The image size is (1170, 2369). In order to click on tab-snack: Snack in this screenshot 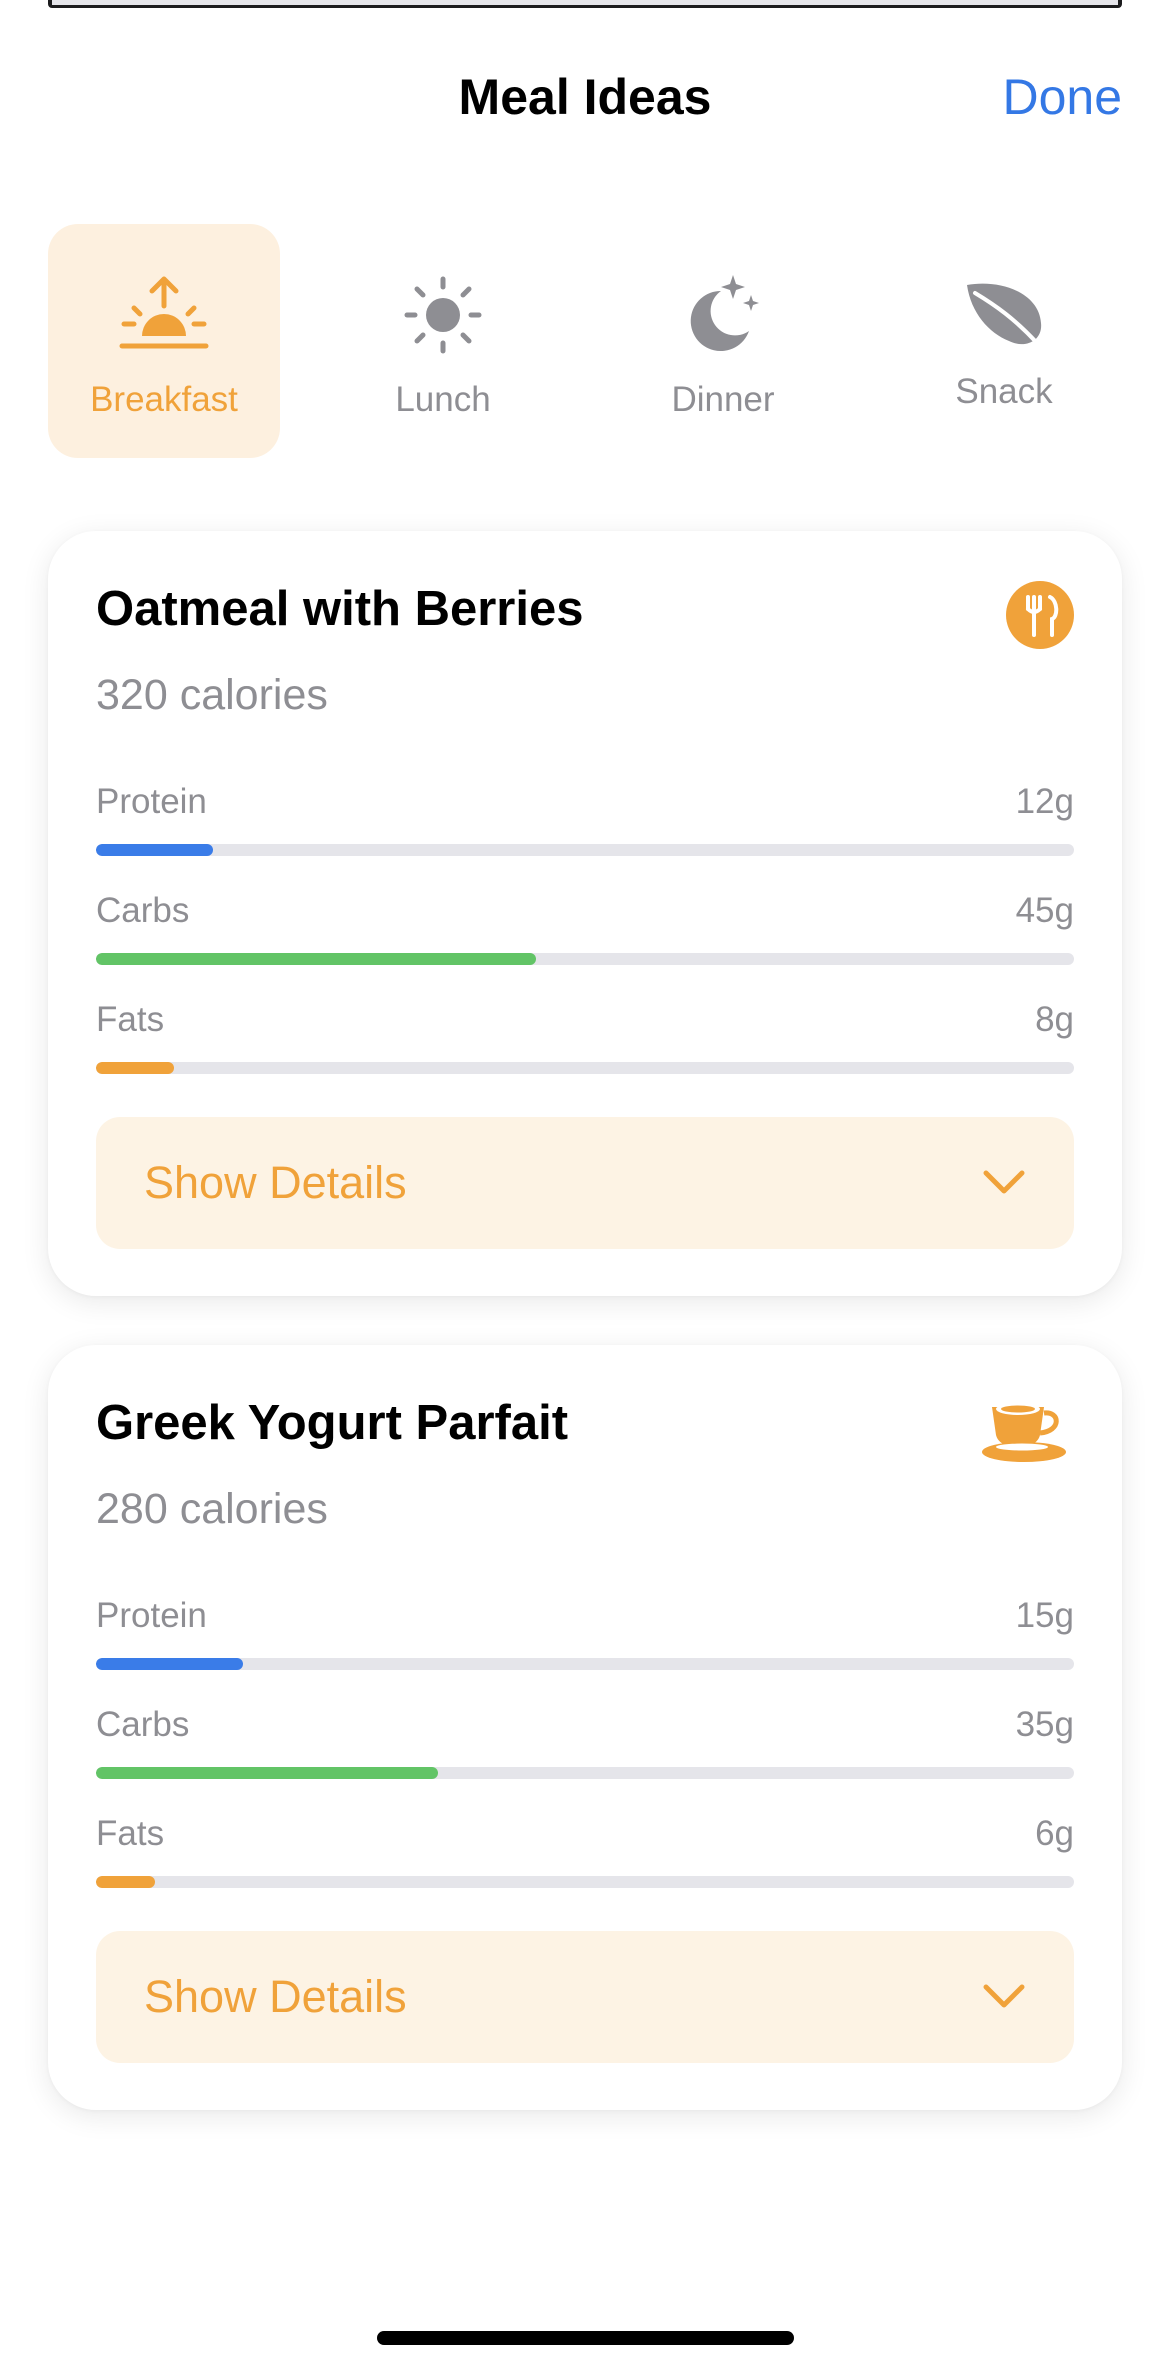, I will do `click(1004, 341)`.